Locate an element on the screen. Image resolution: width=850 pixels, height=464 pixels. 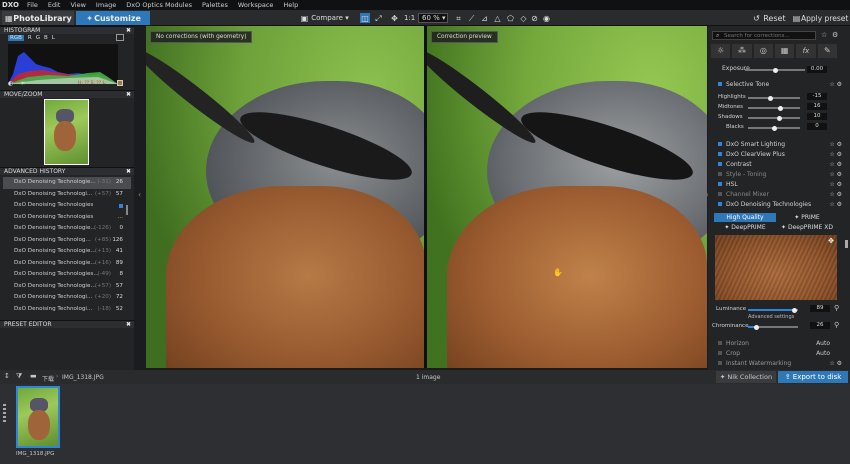
shadows-value: 10 is located at coordinates (817, 116).